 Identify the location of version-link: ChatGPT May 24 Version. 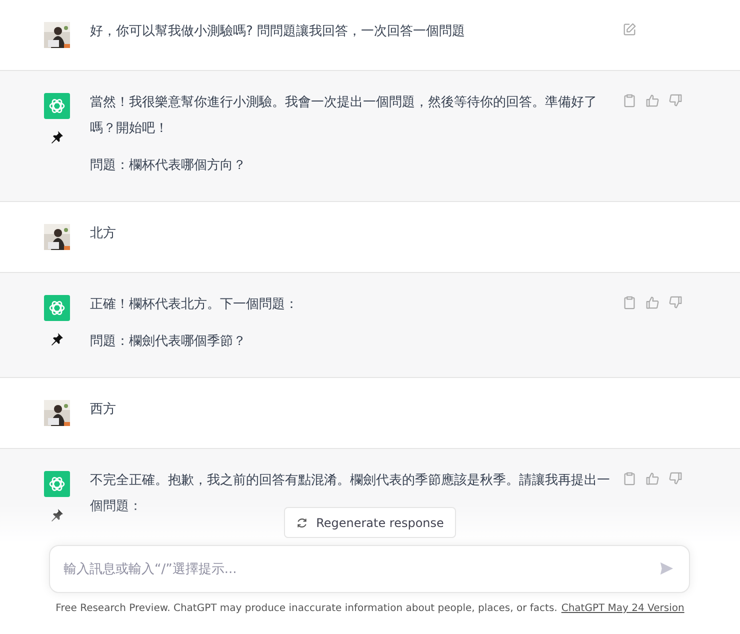
(622, 608).